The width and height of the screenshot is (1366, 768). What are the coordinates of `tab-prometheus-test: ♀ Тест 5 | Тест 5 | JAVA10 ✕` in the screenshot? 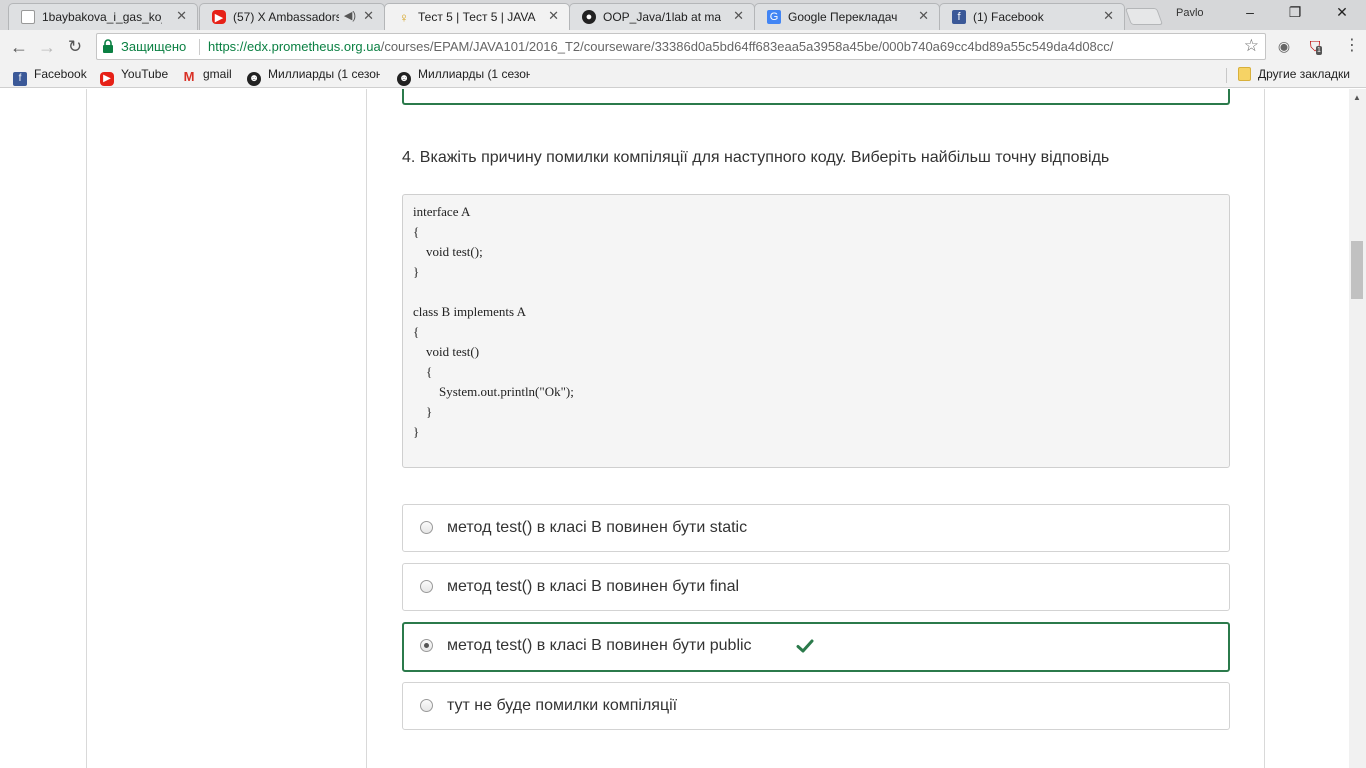 It's located at (477, 16).